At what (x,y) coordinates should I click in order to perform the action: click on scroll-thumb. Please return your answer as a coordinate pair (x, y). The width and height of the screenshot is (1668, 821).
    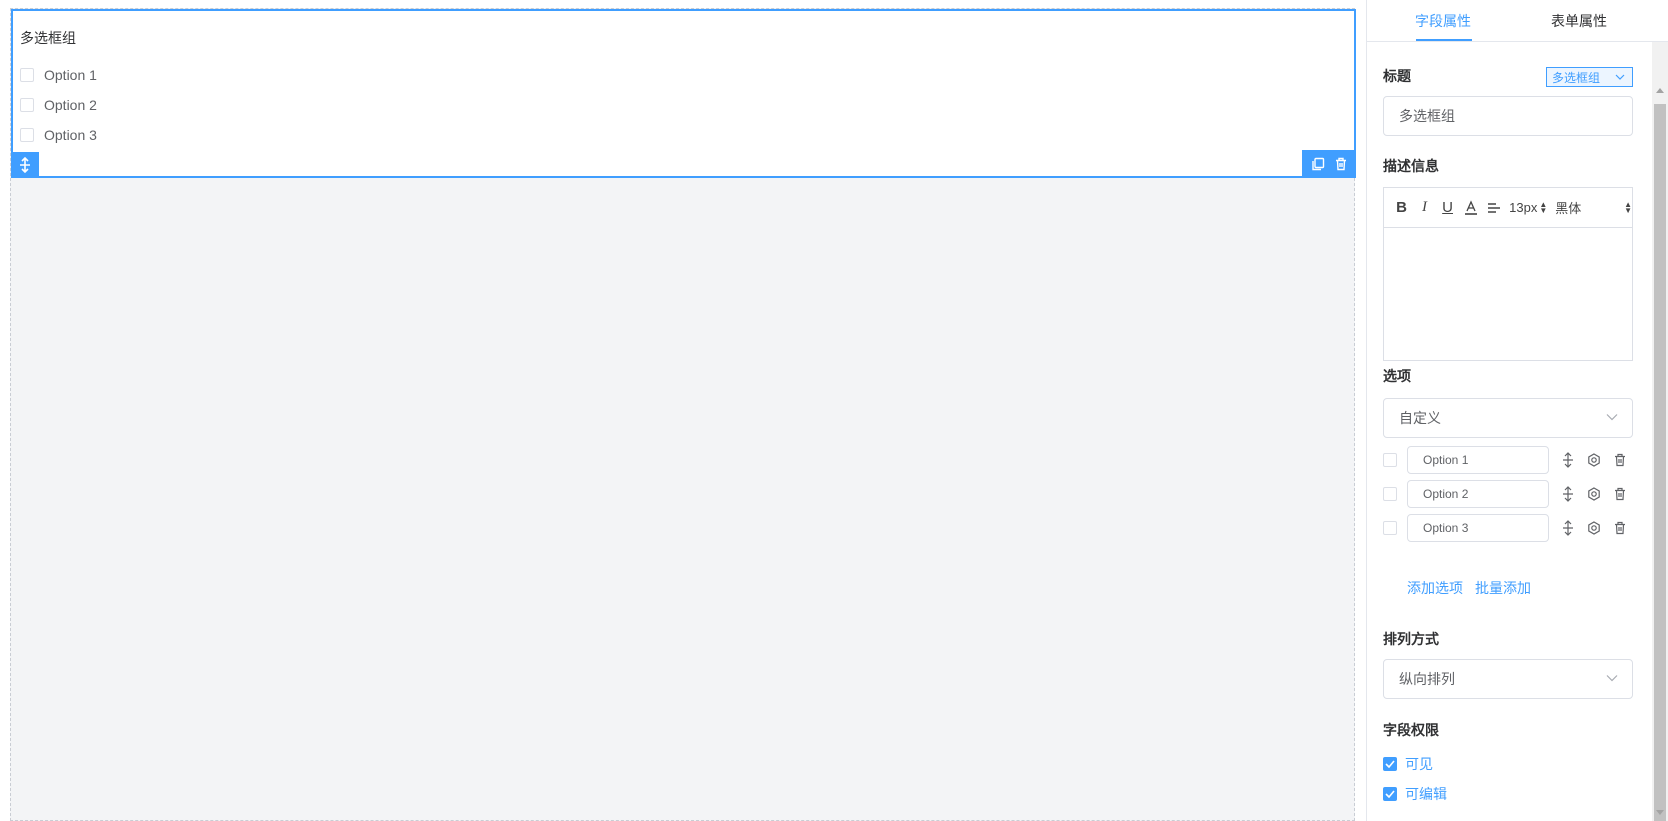
    Looking at the image, I should click on (1660, 462).